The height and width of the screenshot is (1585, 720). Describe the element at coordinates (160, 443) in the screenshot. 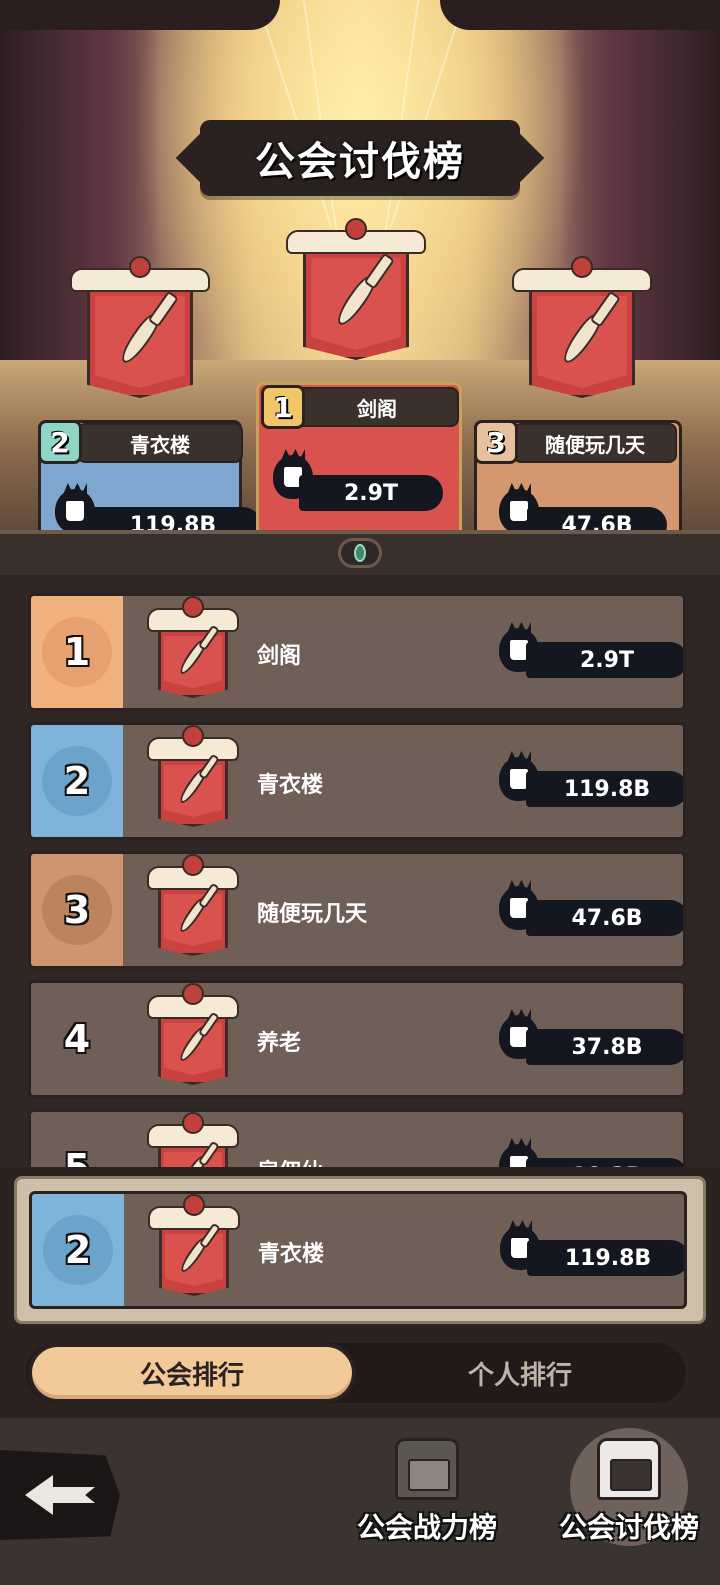

I see `podium-name: 青衣楼` at that location.